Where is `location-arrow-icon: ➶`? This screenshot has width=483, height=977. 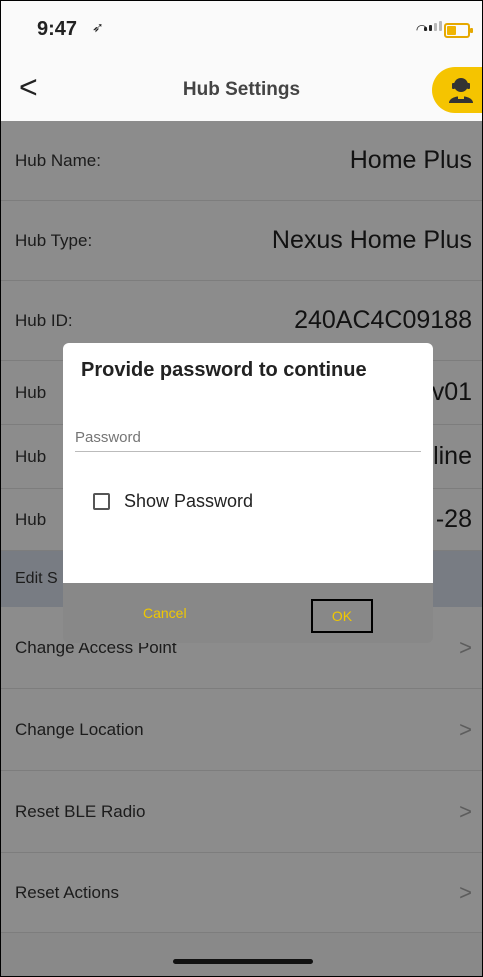
location-arrow-icon: ➶ is located at coordinates (98, 27).